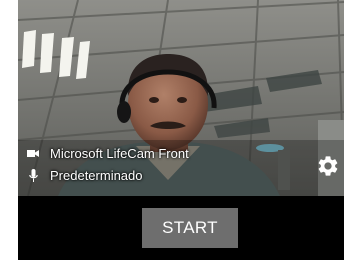 Image resolution: width=344 pixels, height=260 pixels. I want to click on camera-device-row: Microsoft LifeCam Front, so click(107, 153).